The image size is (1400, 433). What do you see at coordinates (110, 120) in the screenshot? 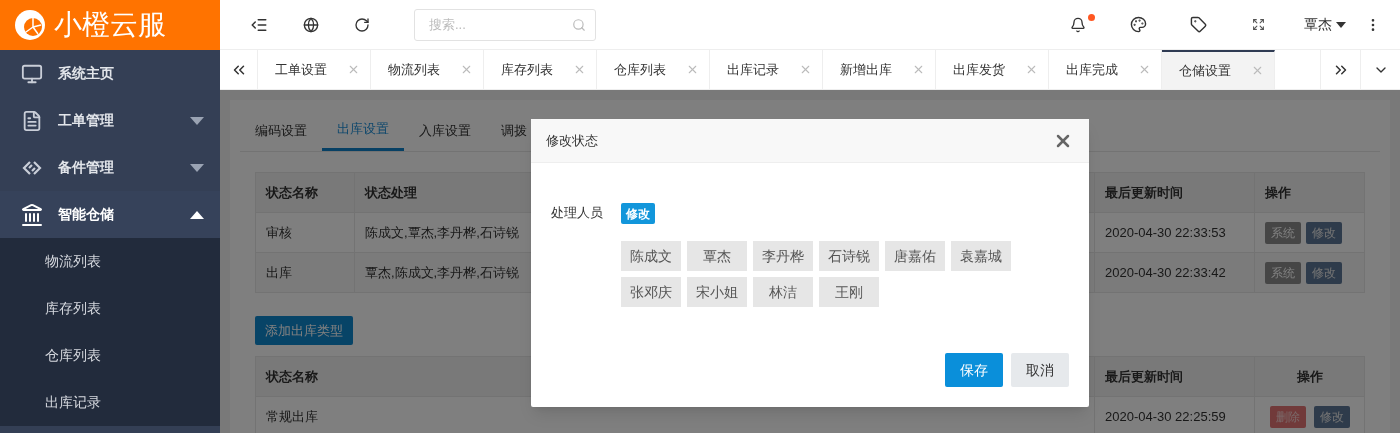
I see `sidebar-item: 工单管理` at bounding box center [110, 120].